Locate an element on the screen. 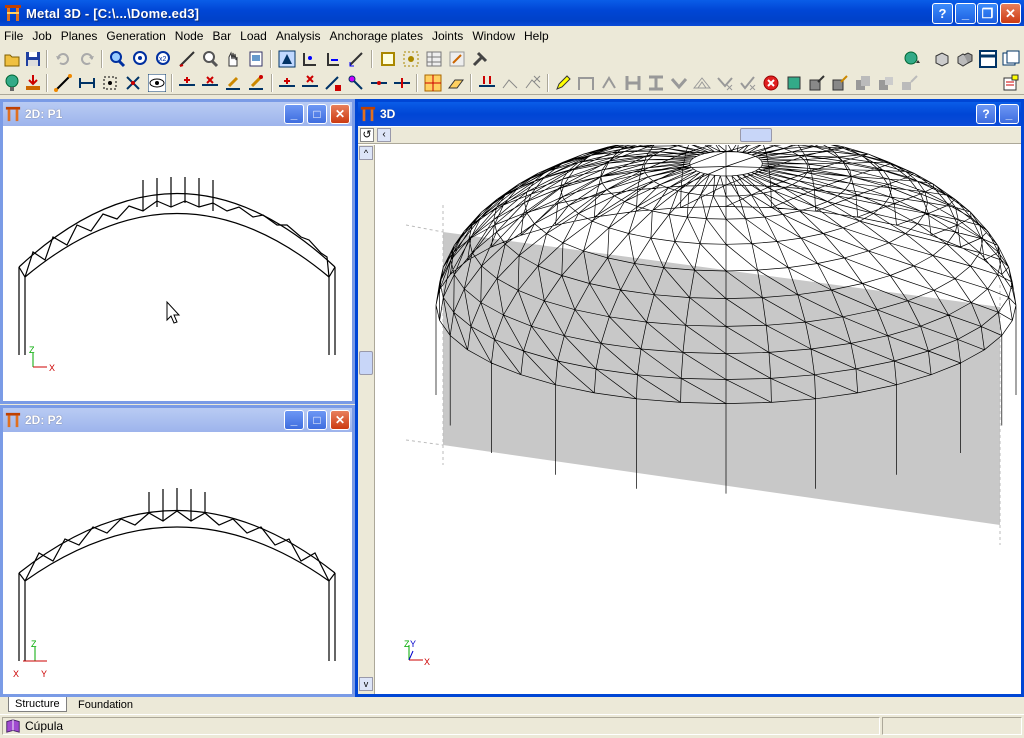 This screenshot has height=738, width=1024. joint-icon is located at coordinates (609, 83).